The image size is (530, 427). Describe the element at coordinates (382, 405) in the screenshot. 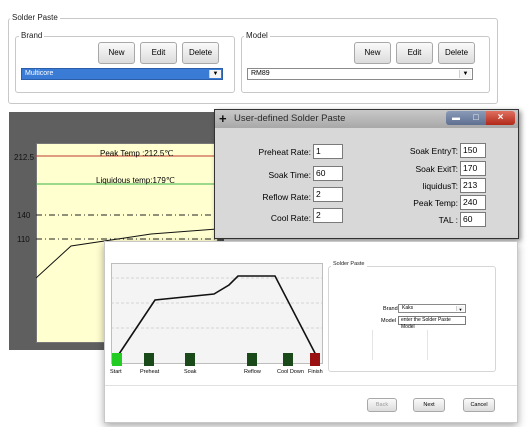

I see `back-button: Back` at that location.